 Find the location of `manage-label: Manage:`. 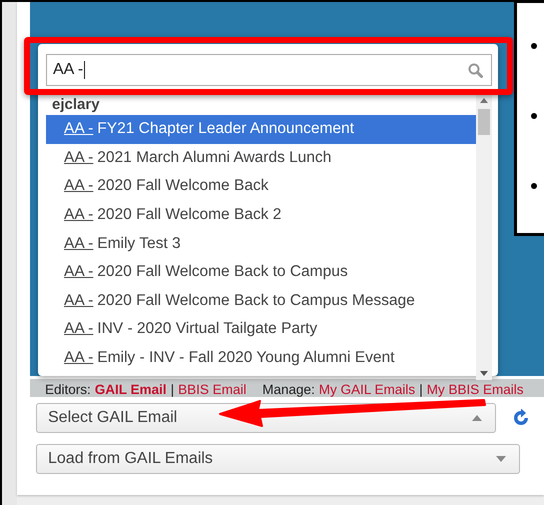

manage-label: Manage: is located at coordinates (288, 389).